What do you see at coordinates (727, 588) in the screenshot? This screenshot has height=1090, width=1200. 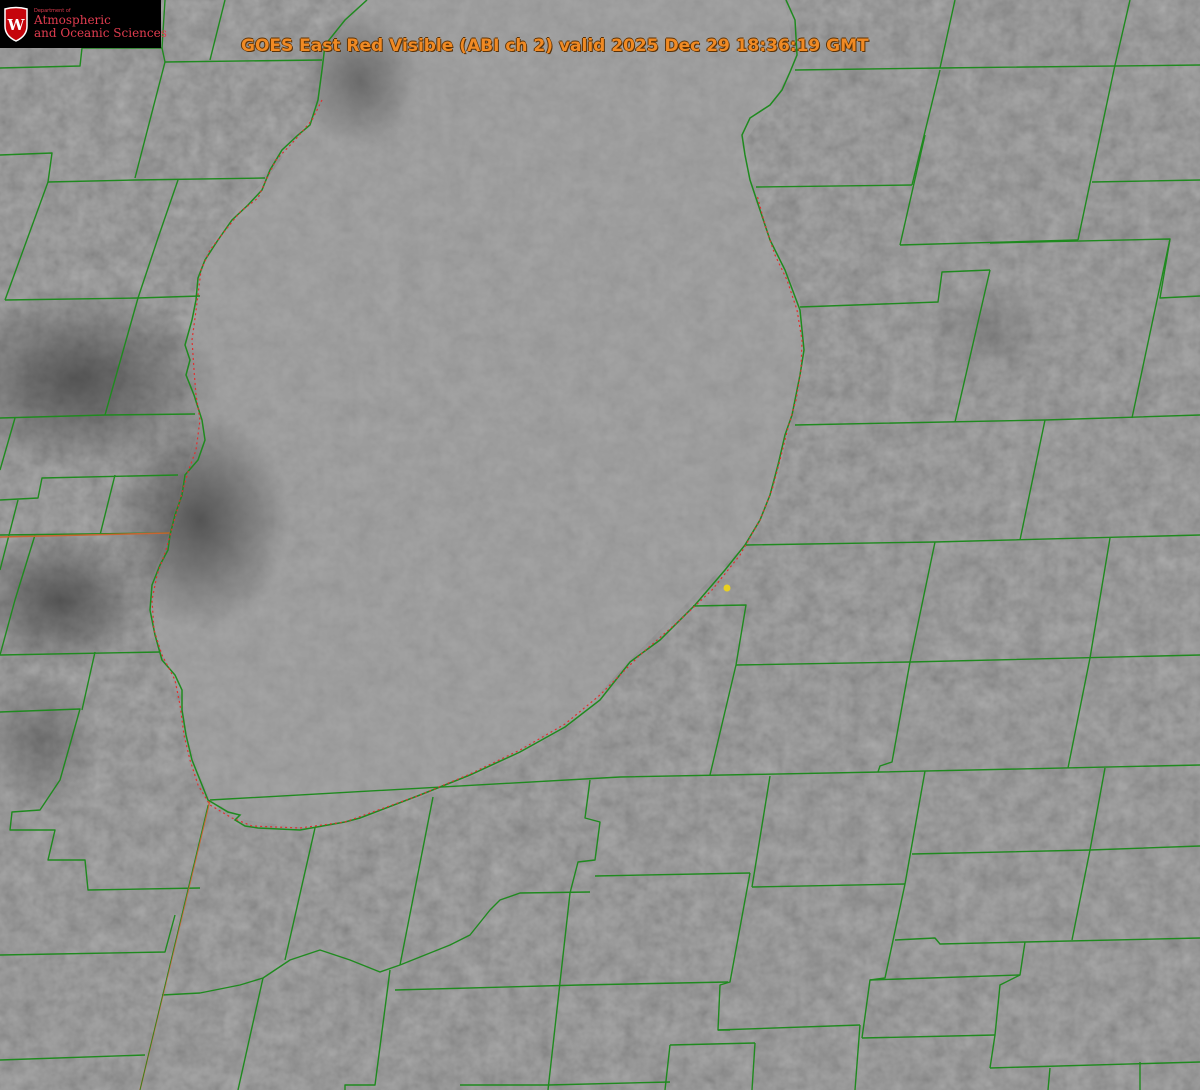 I see `station-marker` at bounding box center [727, 588].